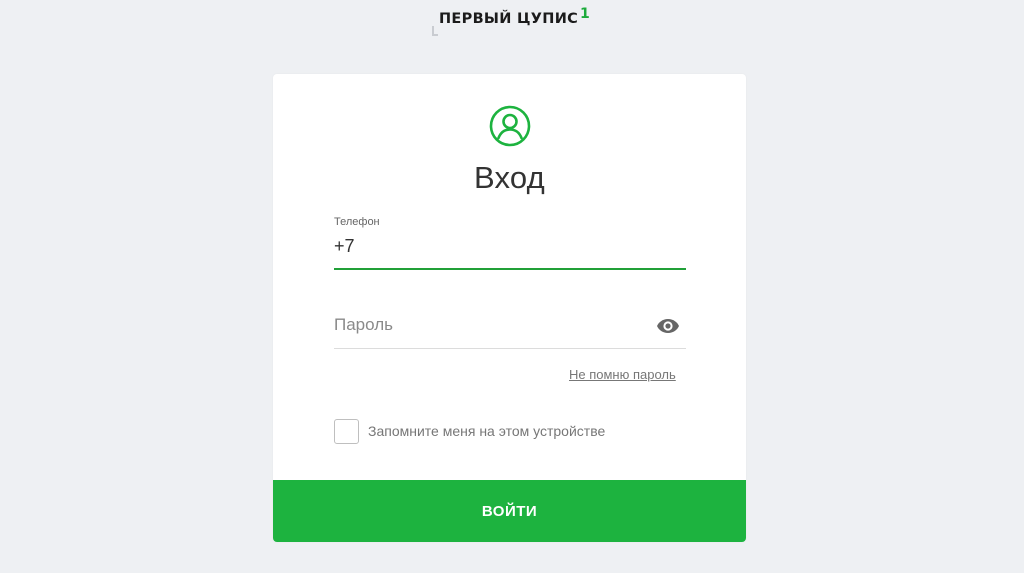  I want to click on brand-logo: ПЕРВЫЙ ЦУПИС 1, so click(517, 21).